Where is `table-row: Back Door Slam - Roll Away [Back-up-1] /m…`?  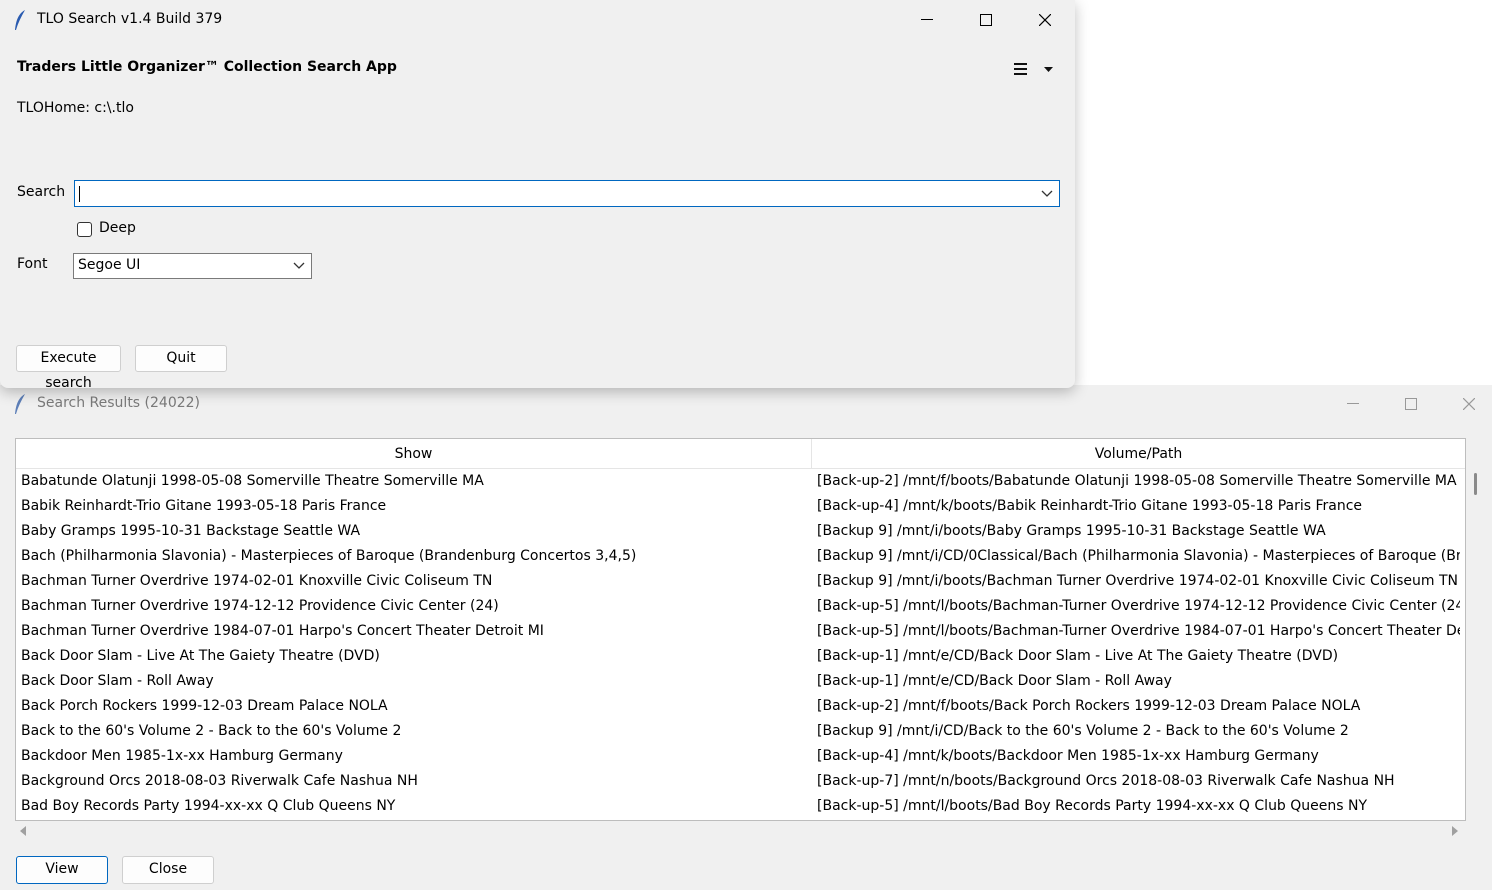
table-row: Back Door Slam - Roll Away [Back-up-1] /m… is located at coordinates (740, 681).